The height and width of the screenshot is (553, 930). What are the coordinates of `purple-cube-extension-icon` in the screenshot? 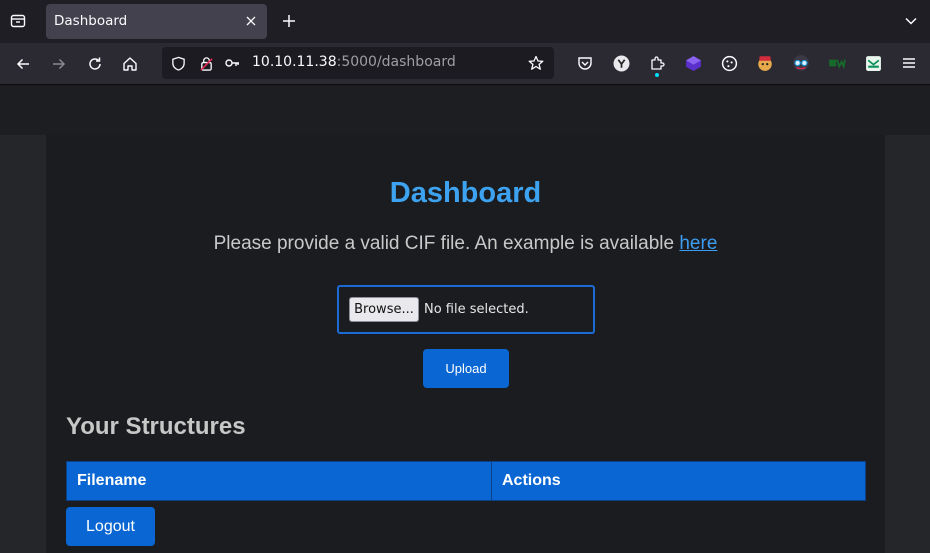 It's located at (693, 63).